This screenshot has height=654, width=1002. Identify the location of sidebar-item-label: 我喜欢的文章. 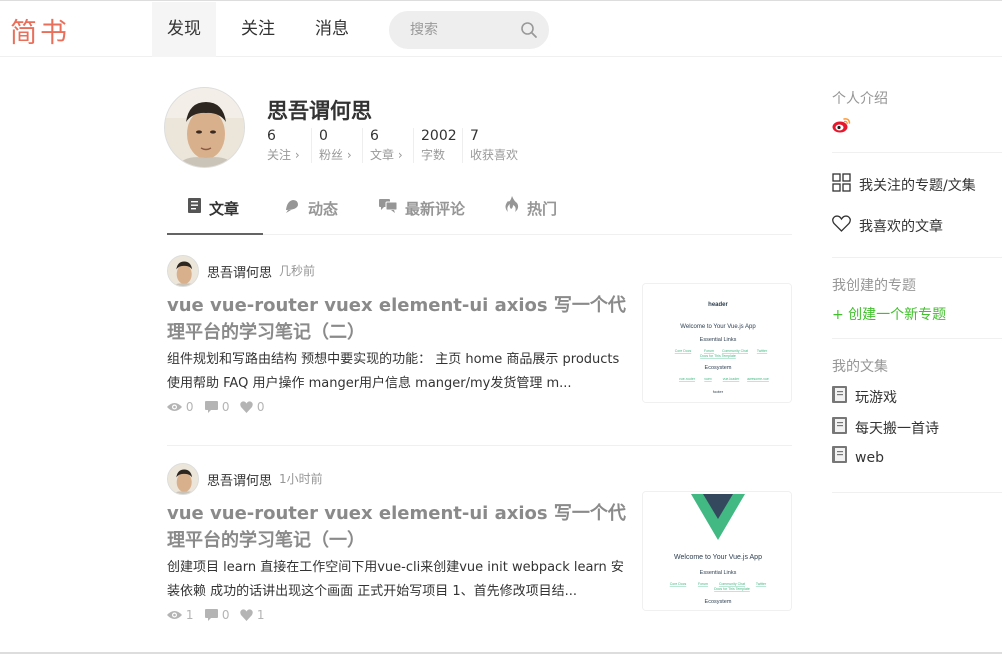
(901, 227).